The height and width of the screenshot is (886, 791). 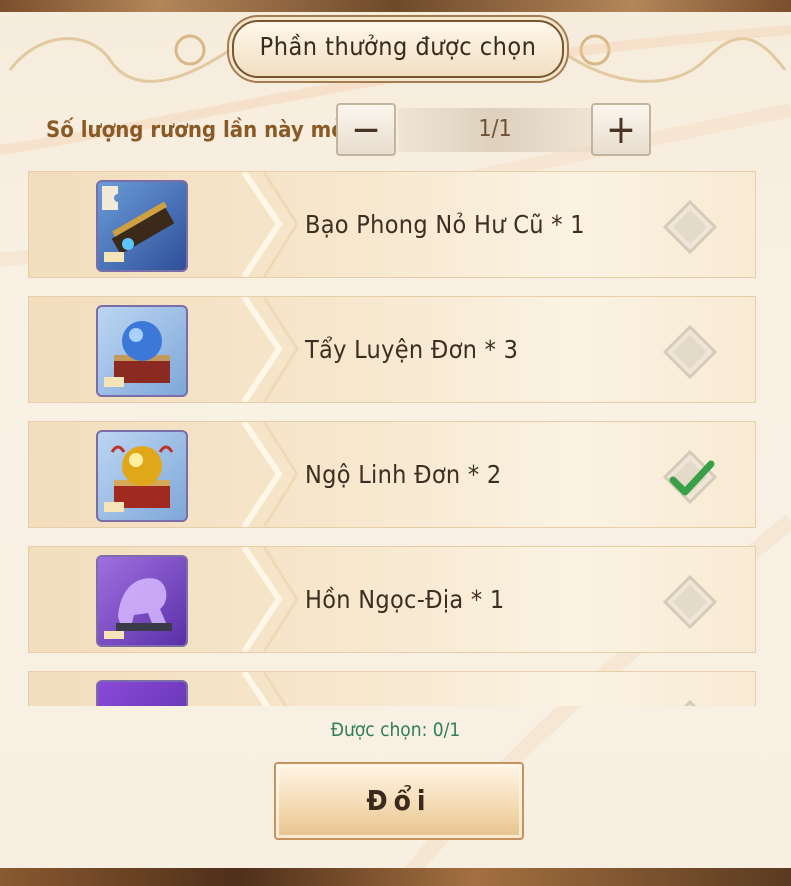 What do you see at coordinates (403, 474) in the screenshot?
I see `reward-name: Ngộ Linh Đơn * 2` at bounding box center [403, 474].